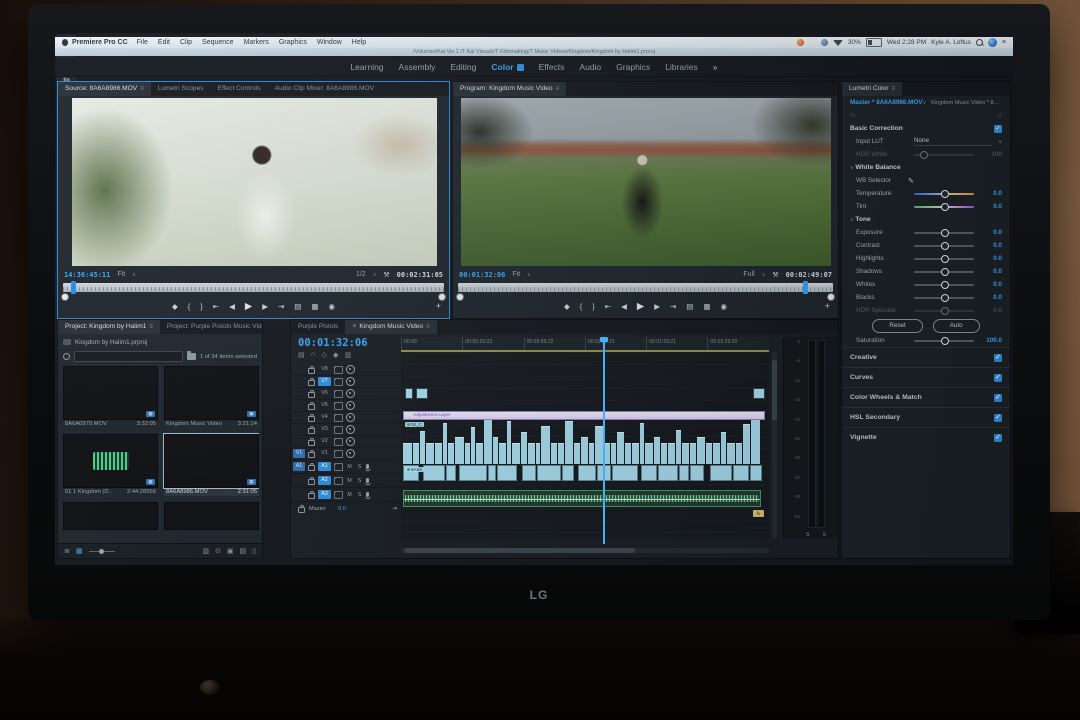 The height and width of the screenshot is (720, 1080). I want to click on shadows-slider, so click(944, 271).